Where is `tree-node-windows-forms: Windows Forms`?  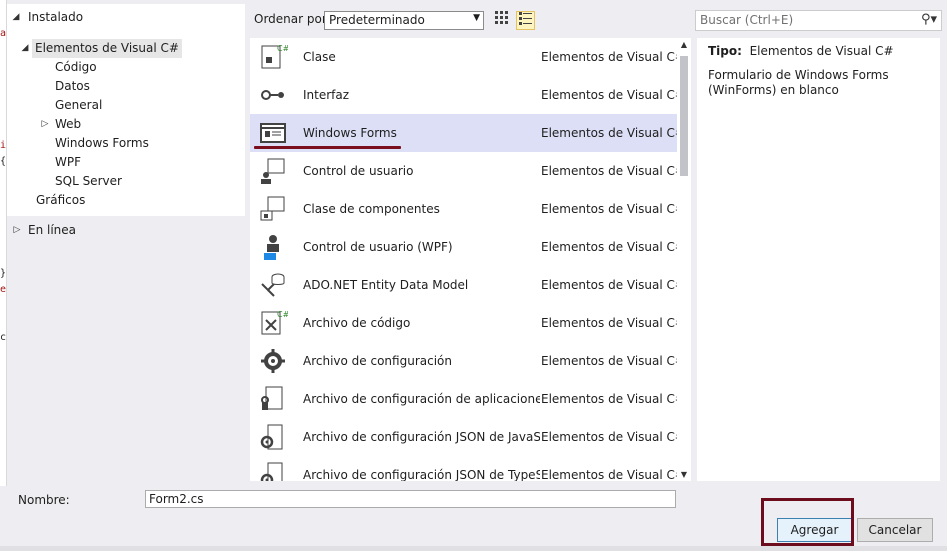 tree-node-windows-forms: Windows Forms is located at coordinates (102, 143).